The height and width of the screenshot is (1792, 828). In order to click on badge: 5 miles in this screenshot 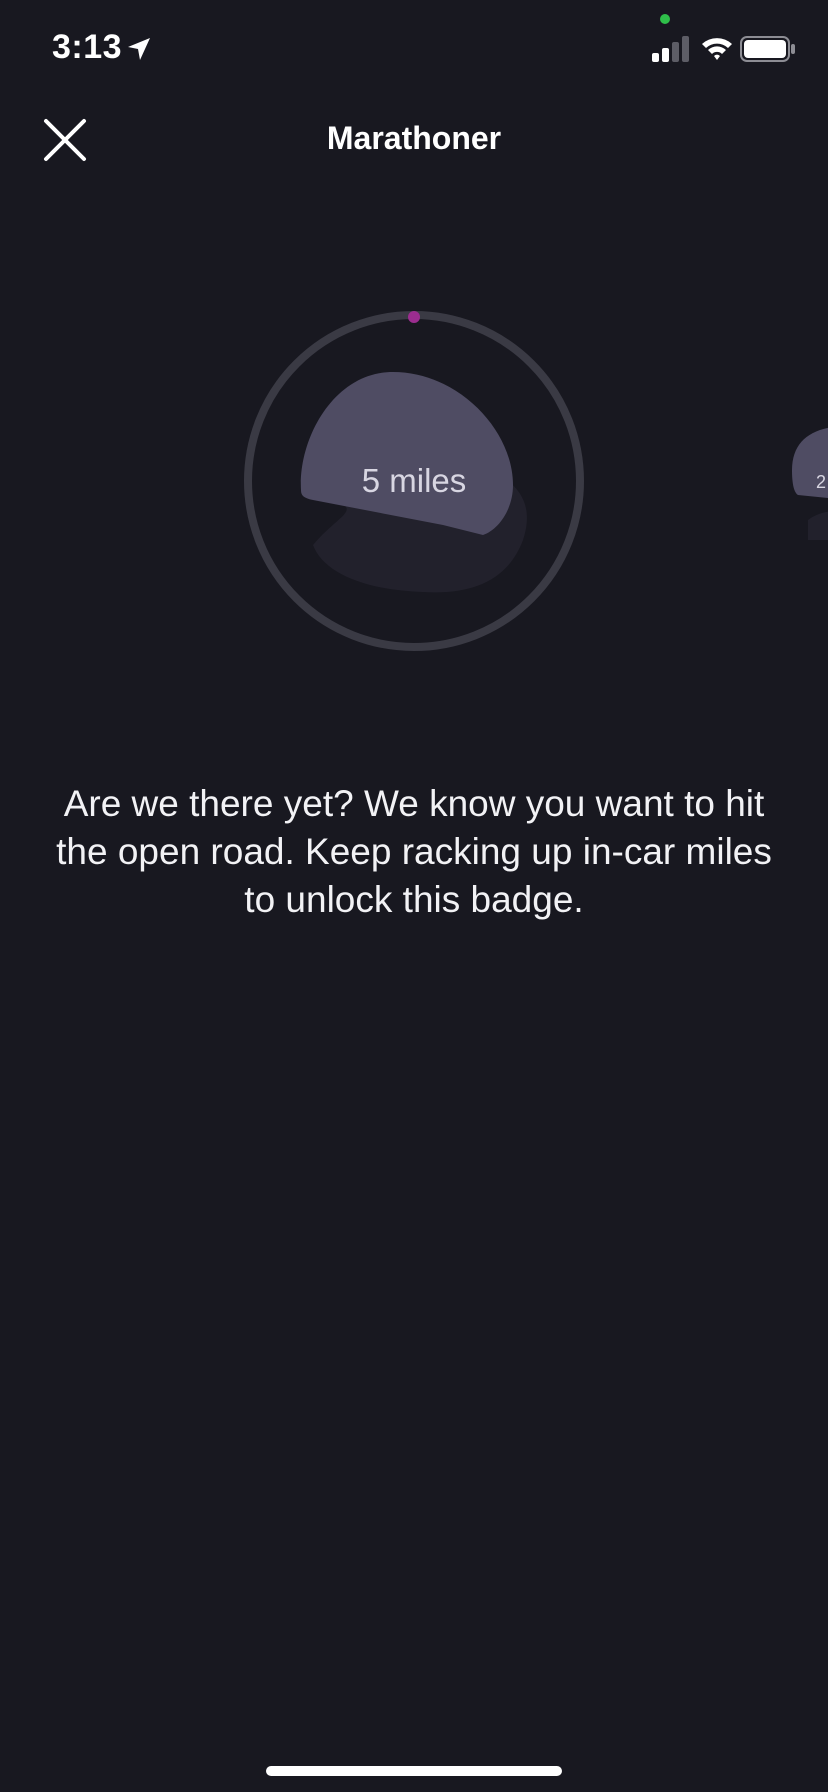, I will do `click(414, 481)`.